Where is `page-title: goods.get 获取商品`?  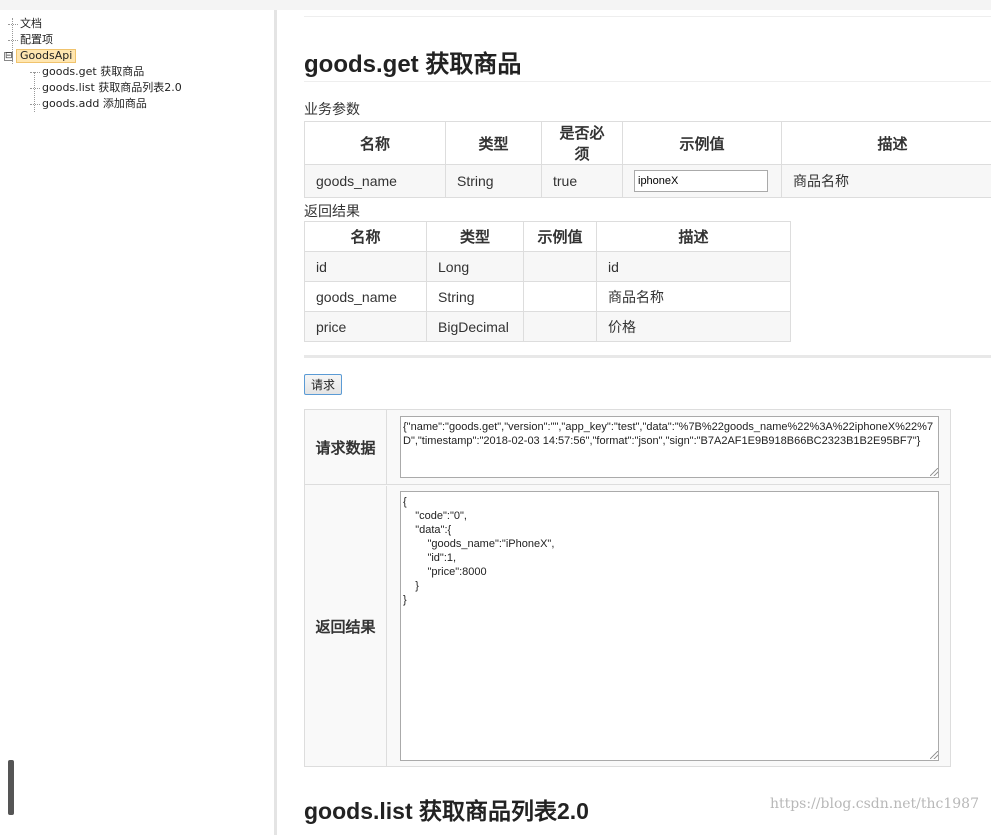 page-title: goods.get 获取商品 is located at coordinates (413, 64).